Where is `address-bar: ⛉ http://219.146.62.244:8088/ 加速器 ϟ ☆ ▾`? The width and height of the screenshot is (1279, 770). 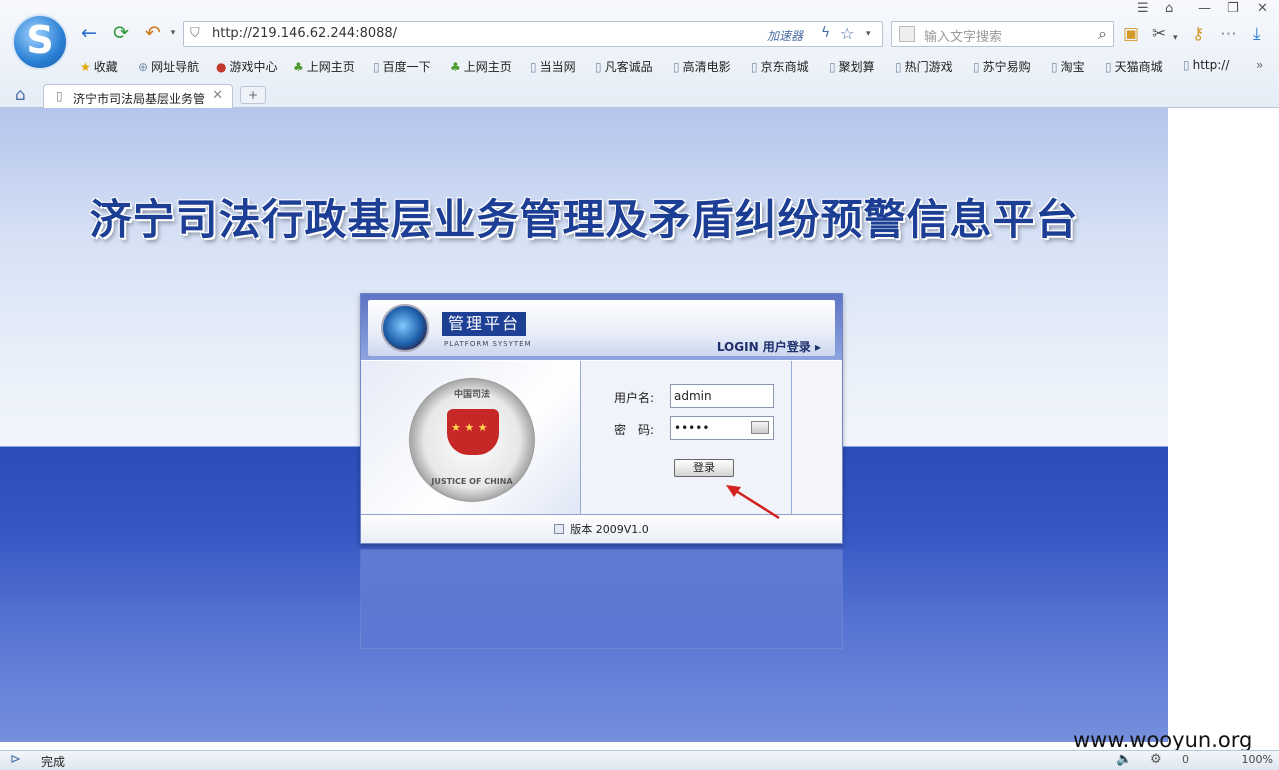 address-bar: ⛉ http://219.146.62.244:8088/ 加速器 ϟ ☆ ▾ is located at coordinates (533, 34).